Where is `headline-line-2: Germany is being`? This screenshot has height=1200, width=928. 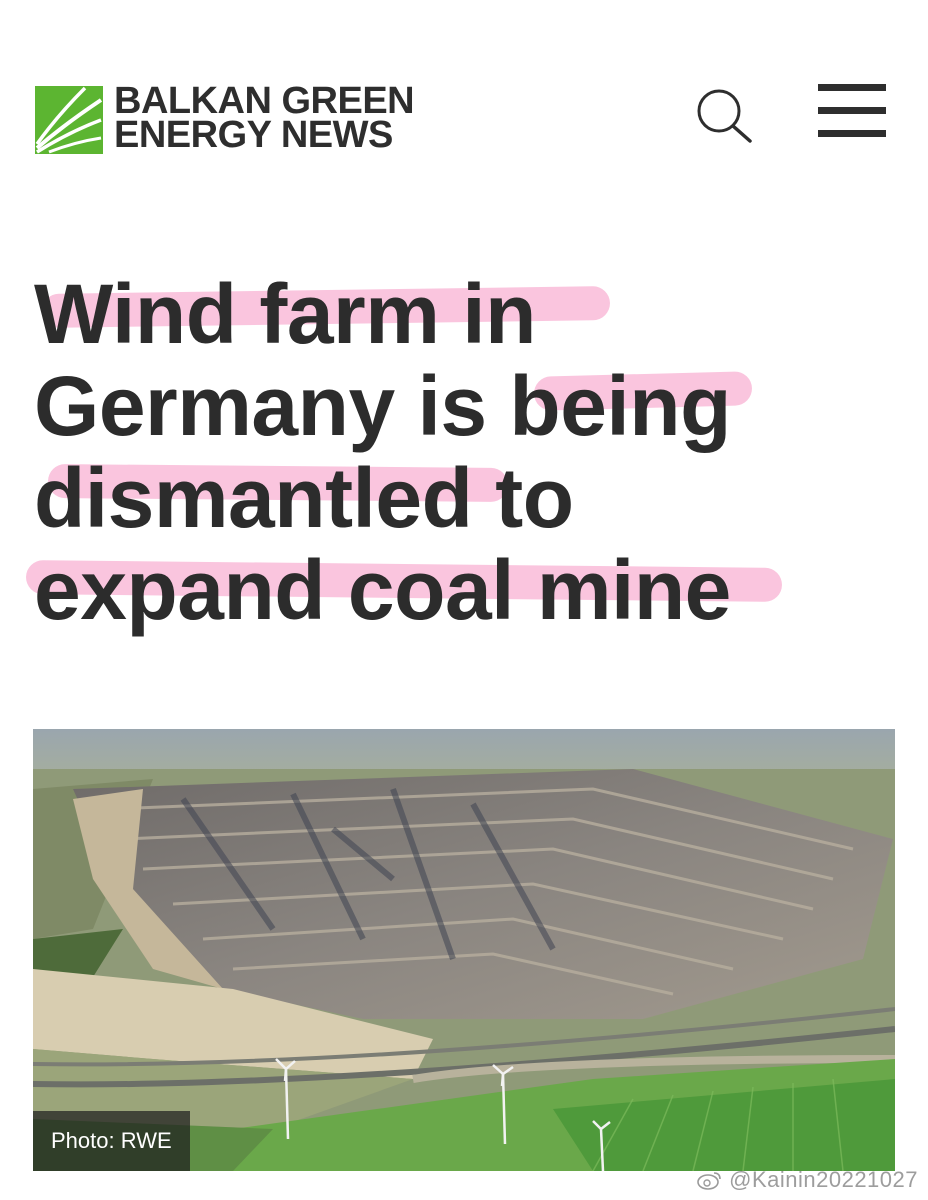
headline-line-2: Germany is being is located at coordinates (464, 406).